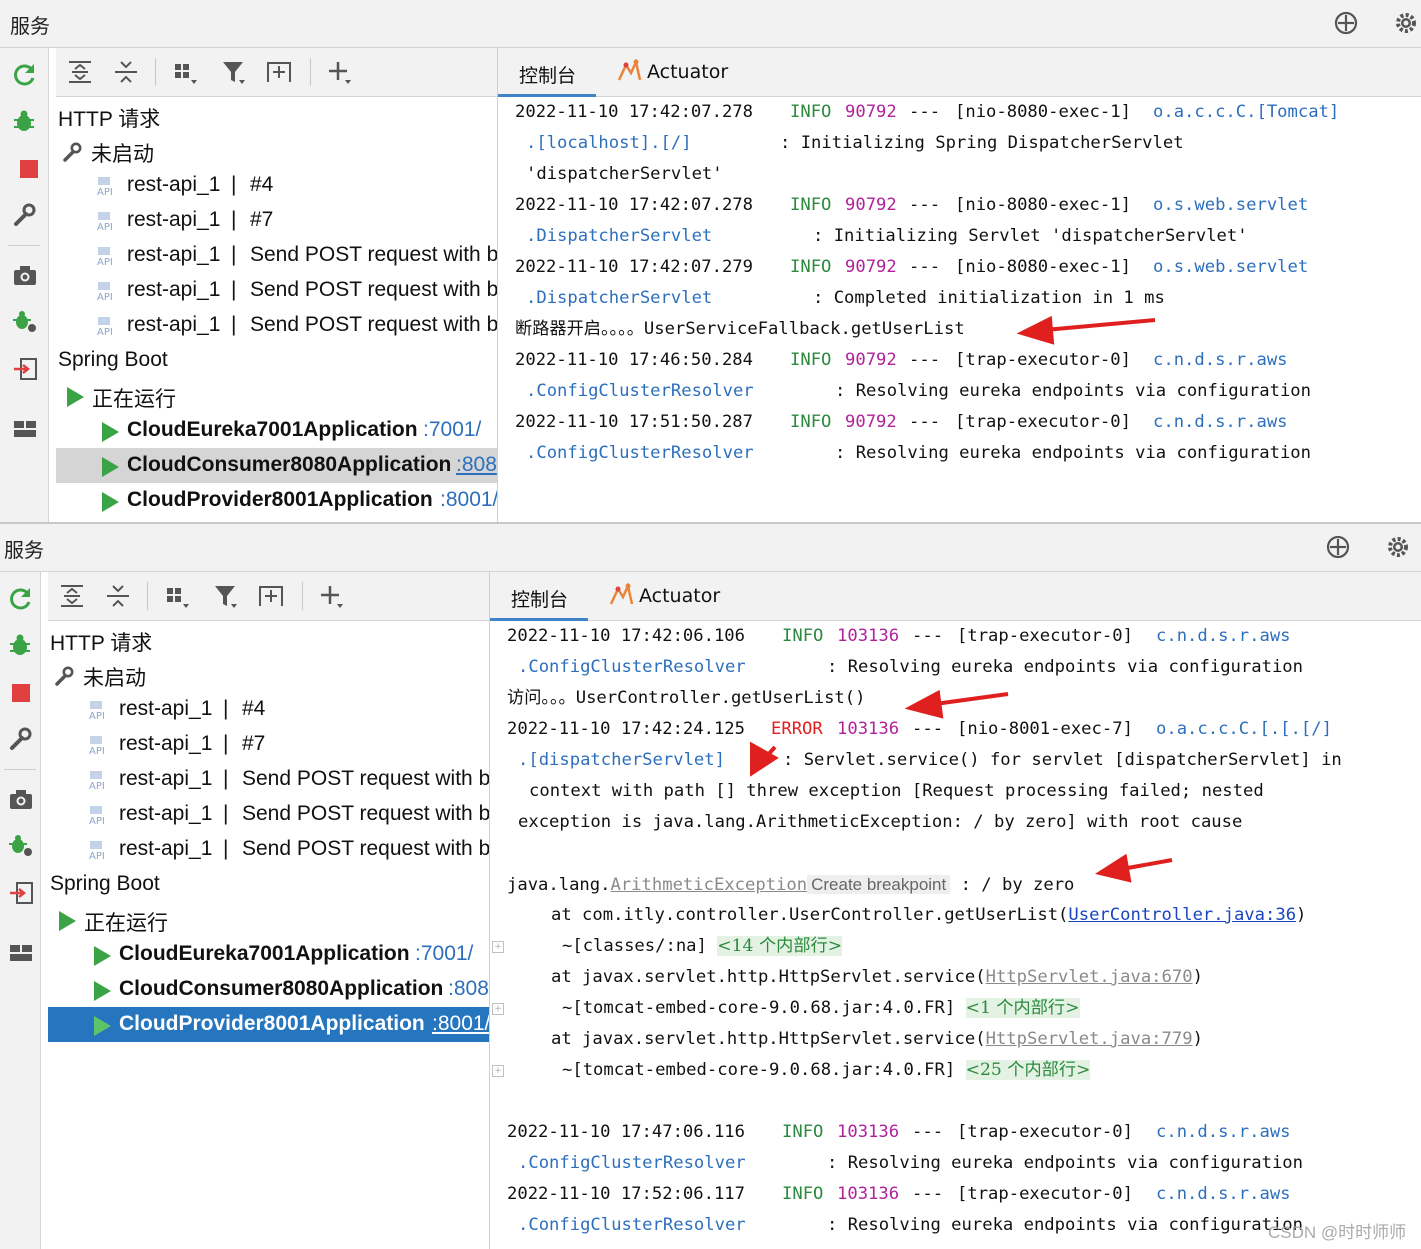 The width and height of the screenshot is (1421, 1249). I want to click on panel-title: 服务, so click(24, 550).